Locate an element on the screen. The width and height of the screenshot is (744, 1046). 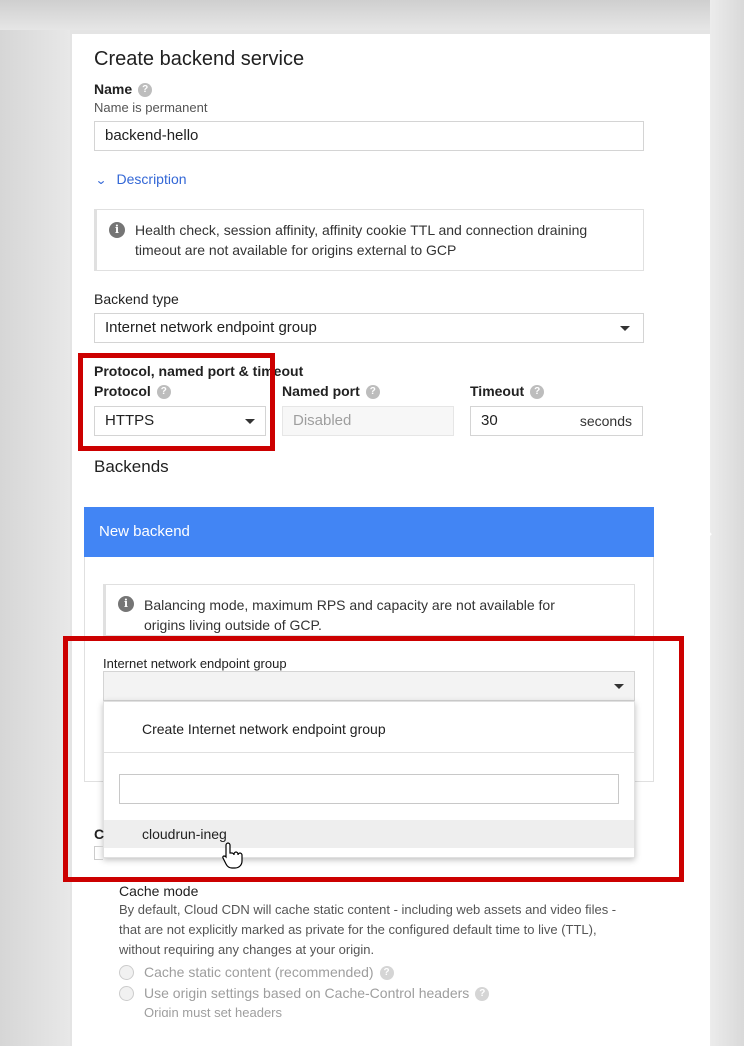
named-port-label: Named port? is located at coordinates (331, 391).